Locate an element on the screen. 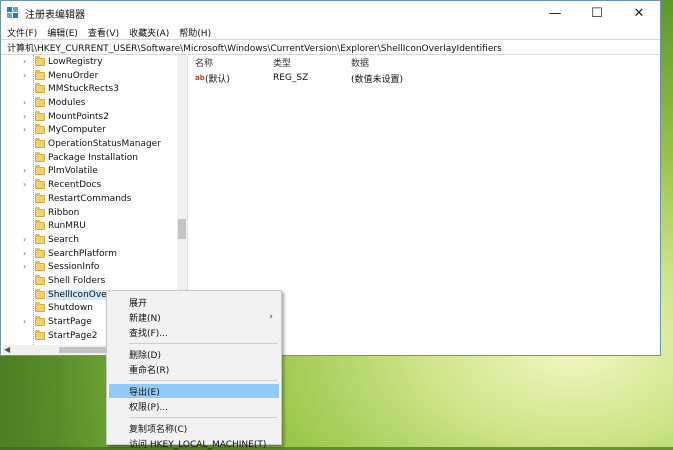 This screenshot has width=673, height=450. close-button: ✕ is located at coordinates (639, 13).